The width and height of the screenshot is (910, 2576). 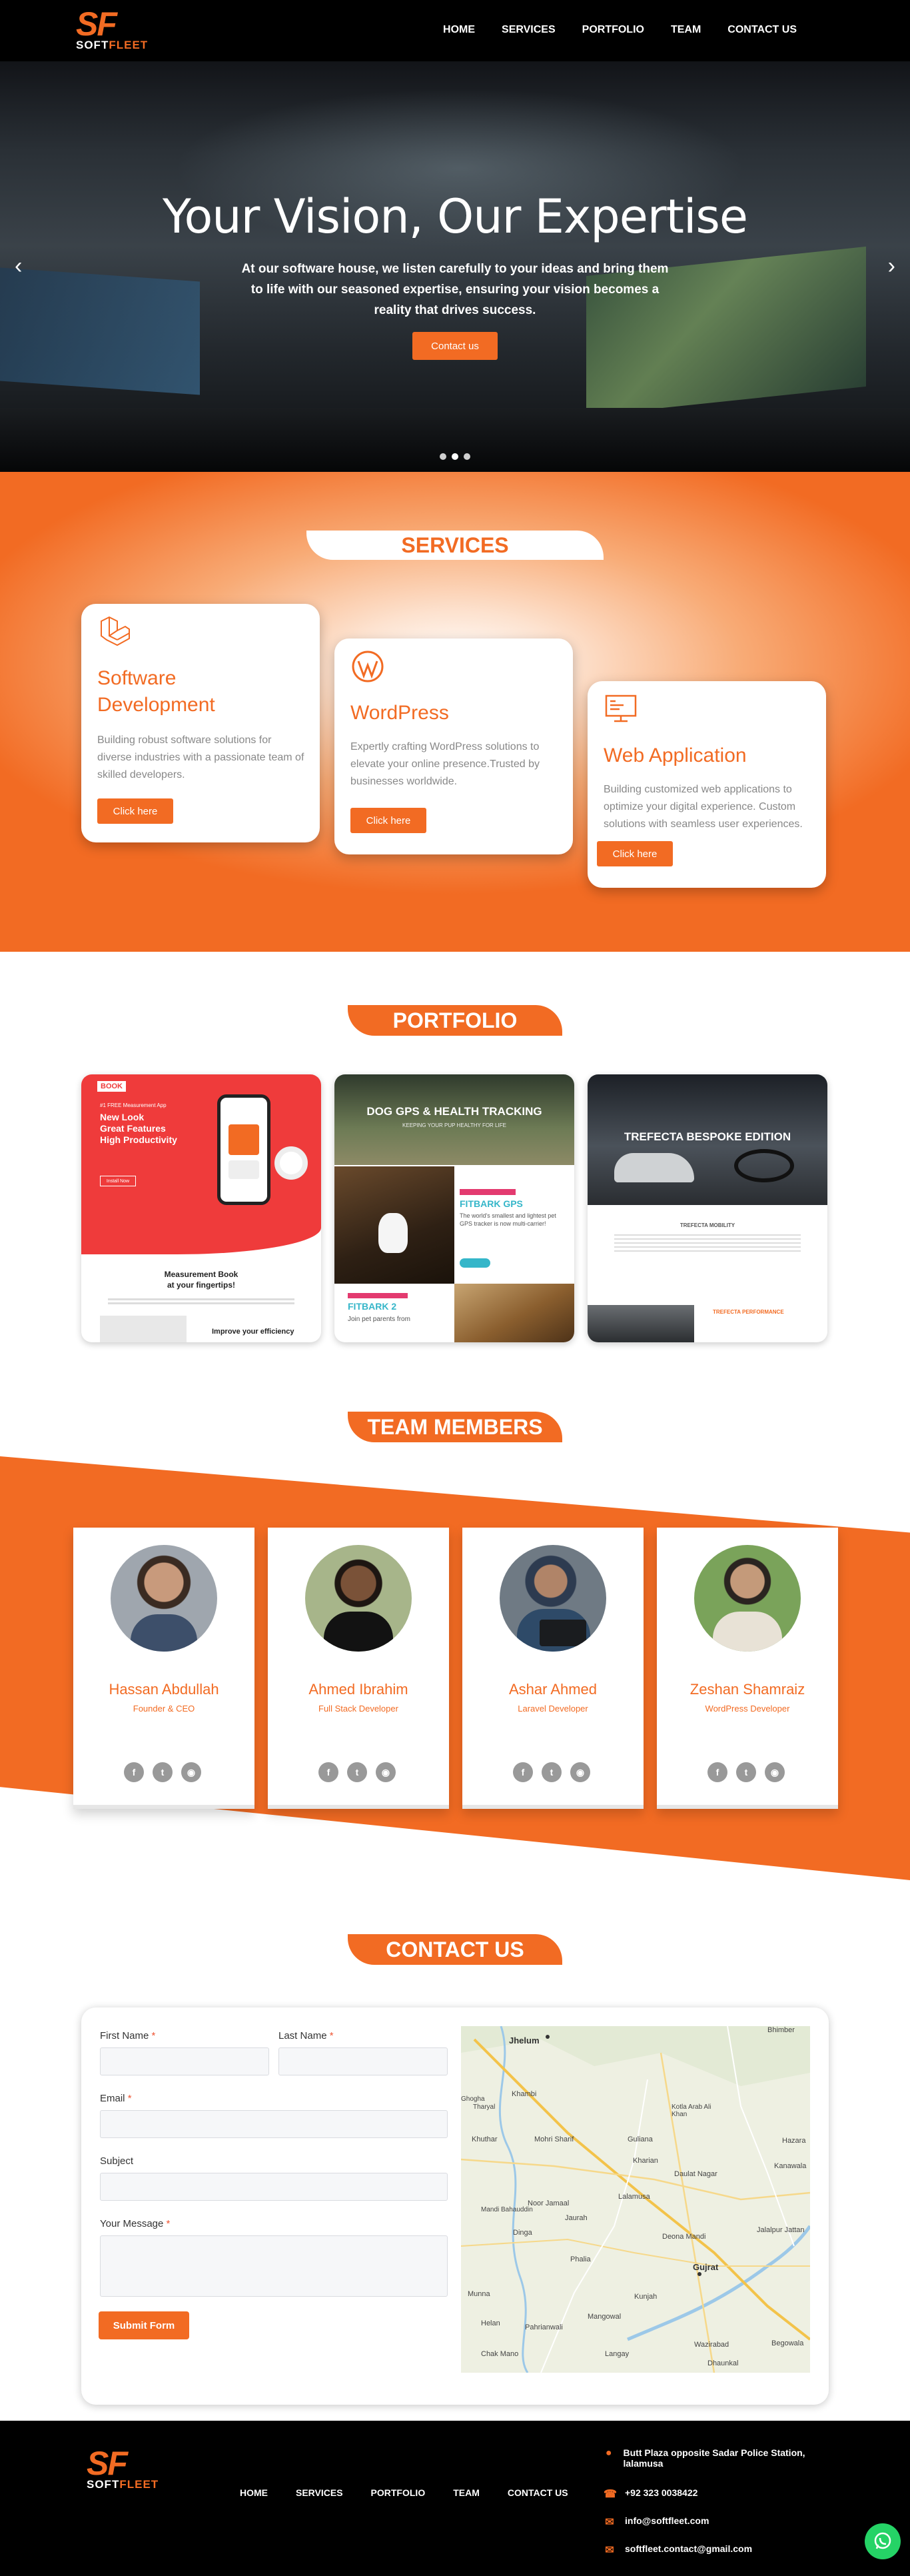 What do you see at coordinates (117, 2161) in the screenshot?
I see `subject-label: Subject` at bounding box center [117, 2161].